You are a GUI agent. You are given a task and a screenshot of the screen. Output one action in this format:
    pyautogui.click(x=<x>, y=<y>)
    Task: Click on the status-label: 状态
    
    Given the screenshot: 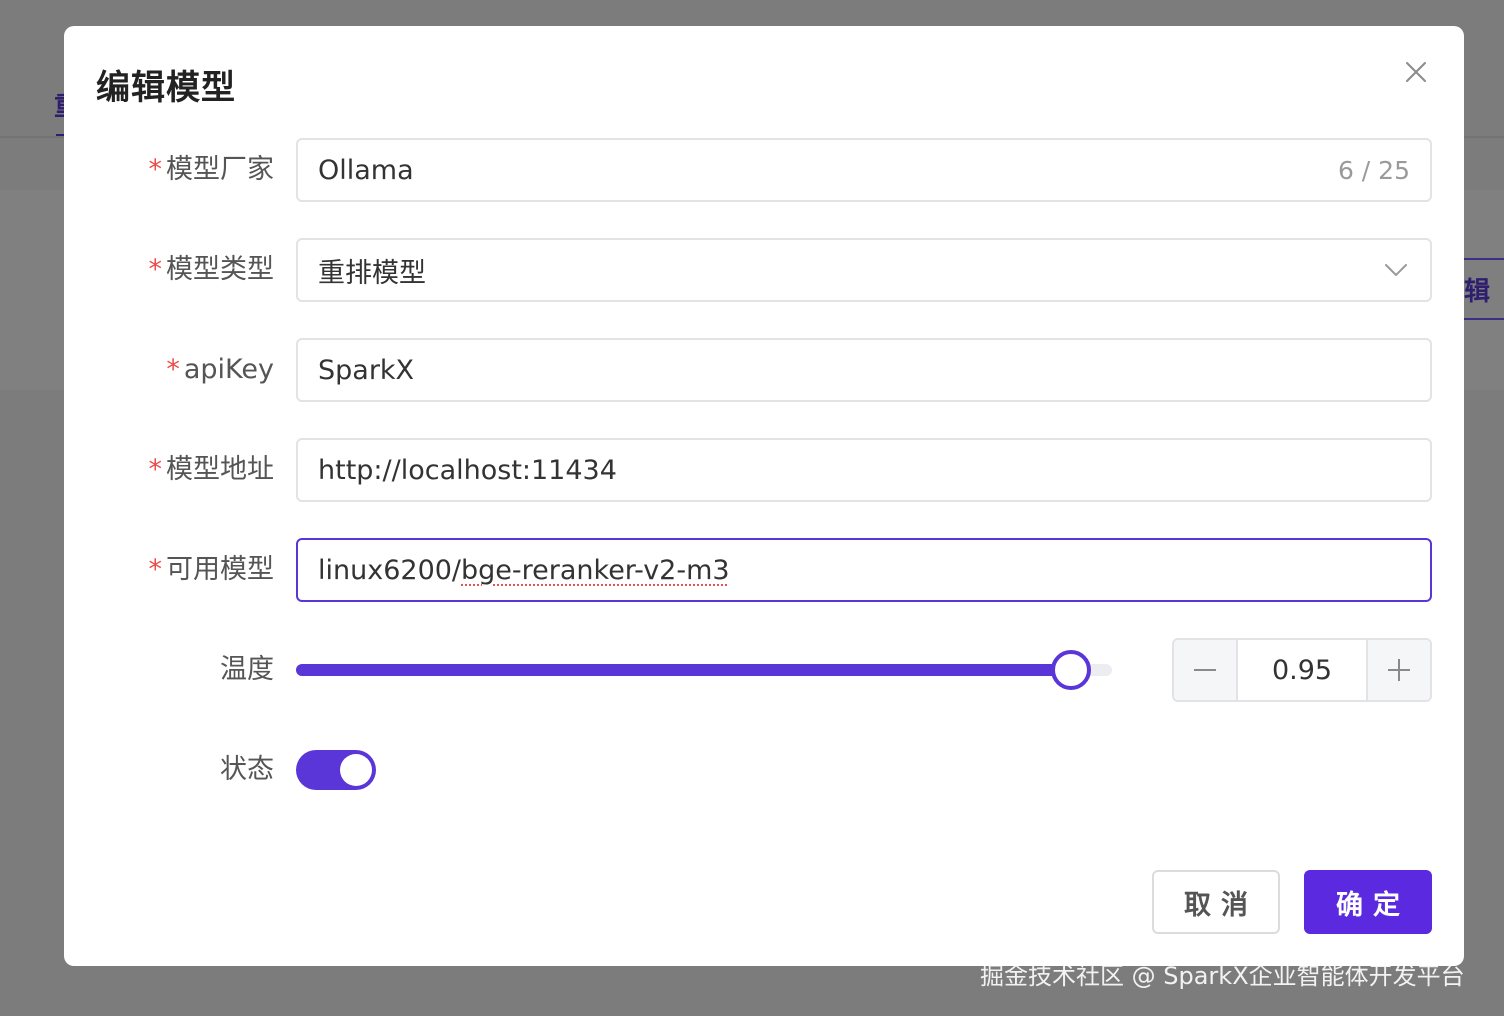 What is the action you would take?
    pyautogui.click(x=247, y=769)
    